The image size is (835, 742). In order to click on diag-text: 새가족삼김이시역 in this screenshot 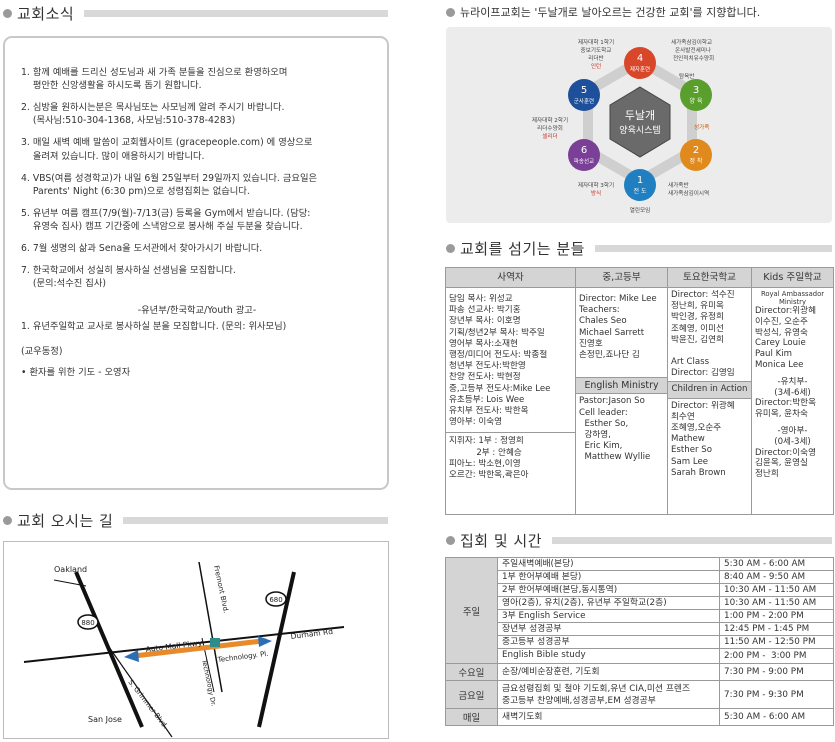, I will do `click(688, 193)`.